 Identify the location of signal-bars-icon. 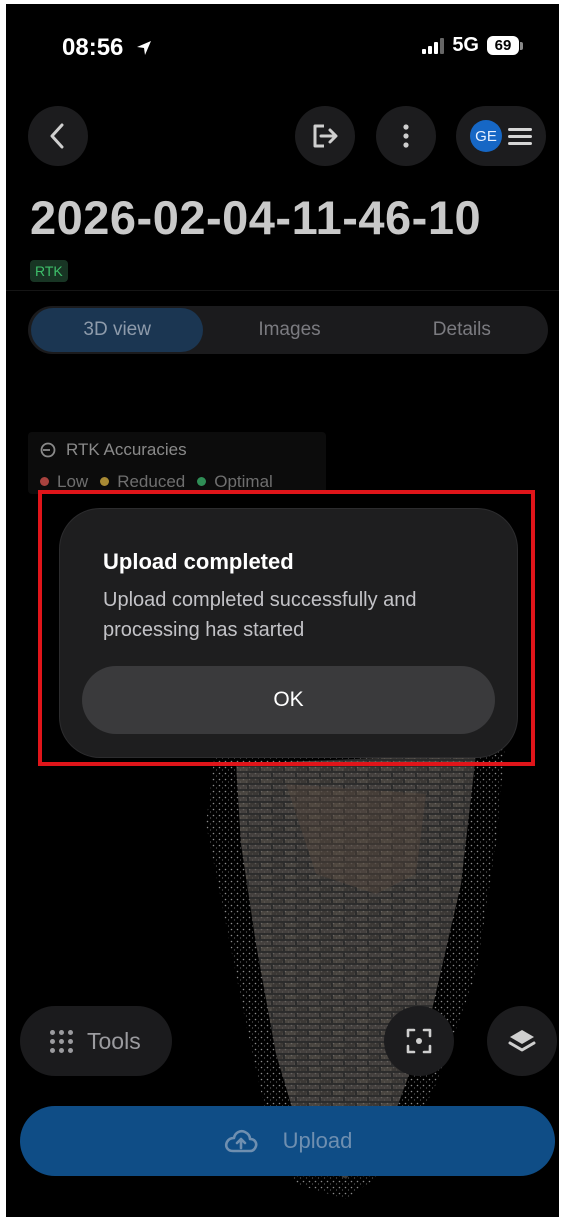
(433, 45).